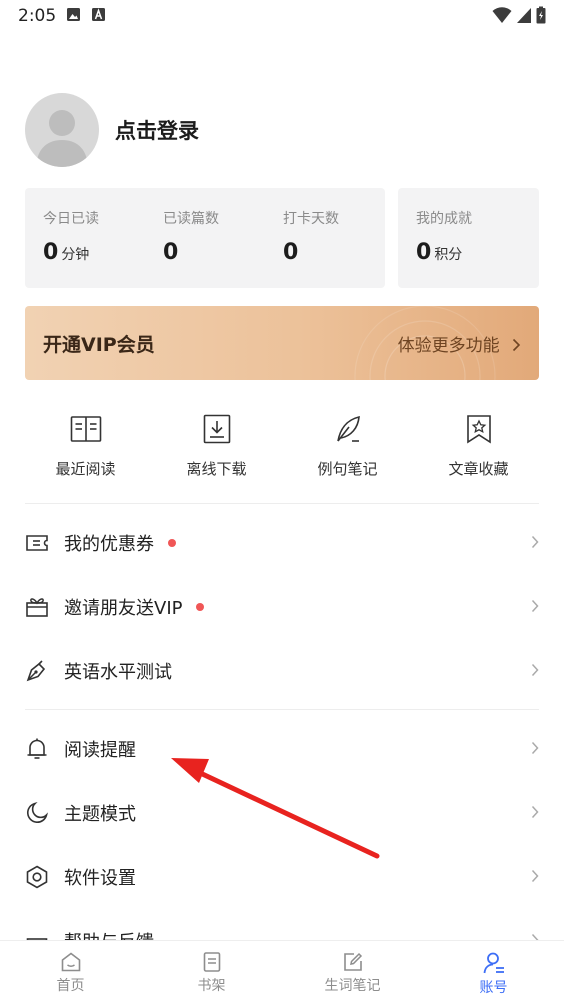  Describe the element at coordinates (282, 607) in the screenshot. I see `menu-item-invite: 邀请朋友送VIP` at that location.